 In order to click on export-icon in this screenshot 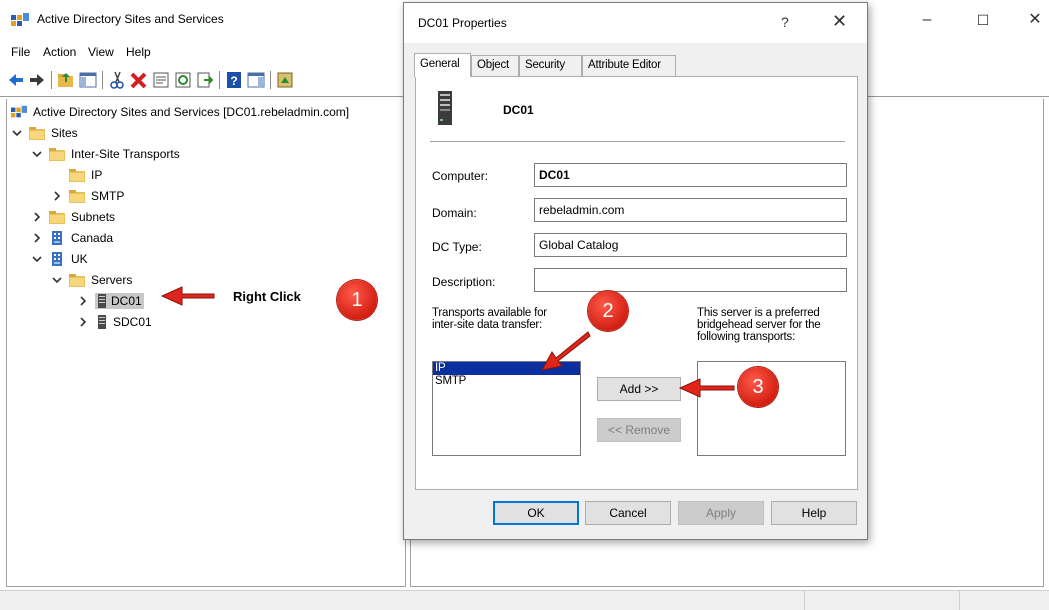, I will do `click(205, 80)`.